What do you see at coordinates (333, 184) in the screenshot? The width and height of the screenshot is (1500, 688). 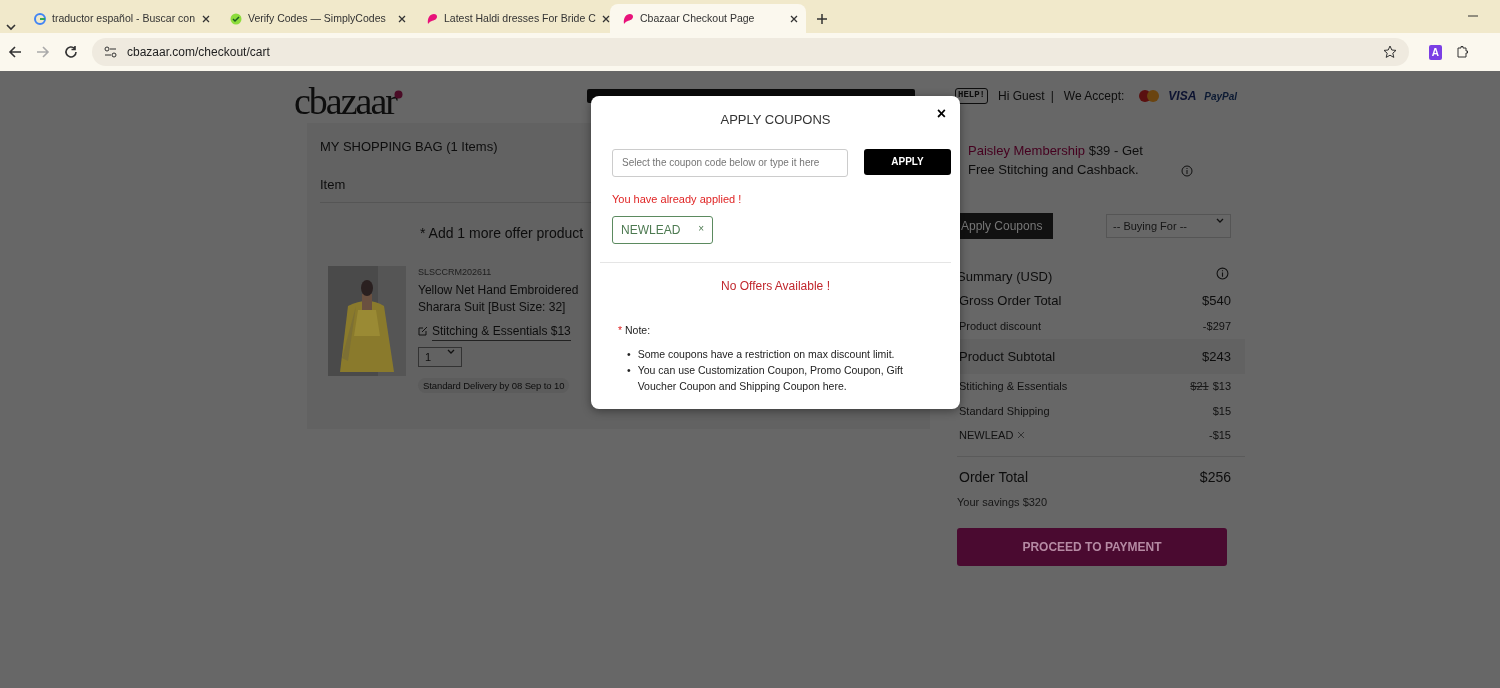 I see `column-heading: Item` at bounding box center [333, 184].